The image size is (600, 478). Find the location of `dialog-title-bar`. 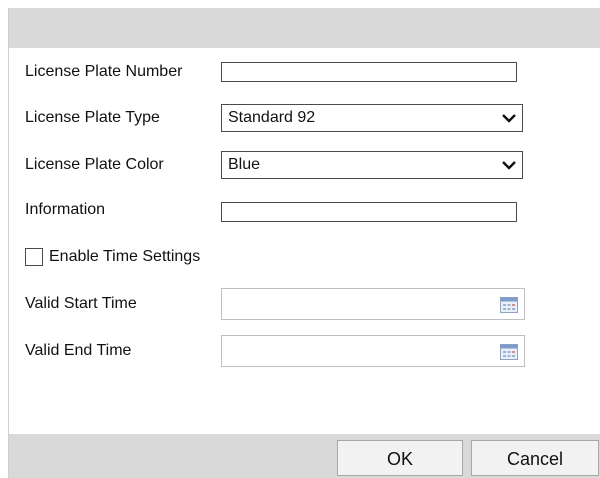

dialog-title-bar is located at coordinates (304, 28).